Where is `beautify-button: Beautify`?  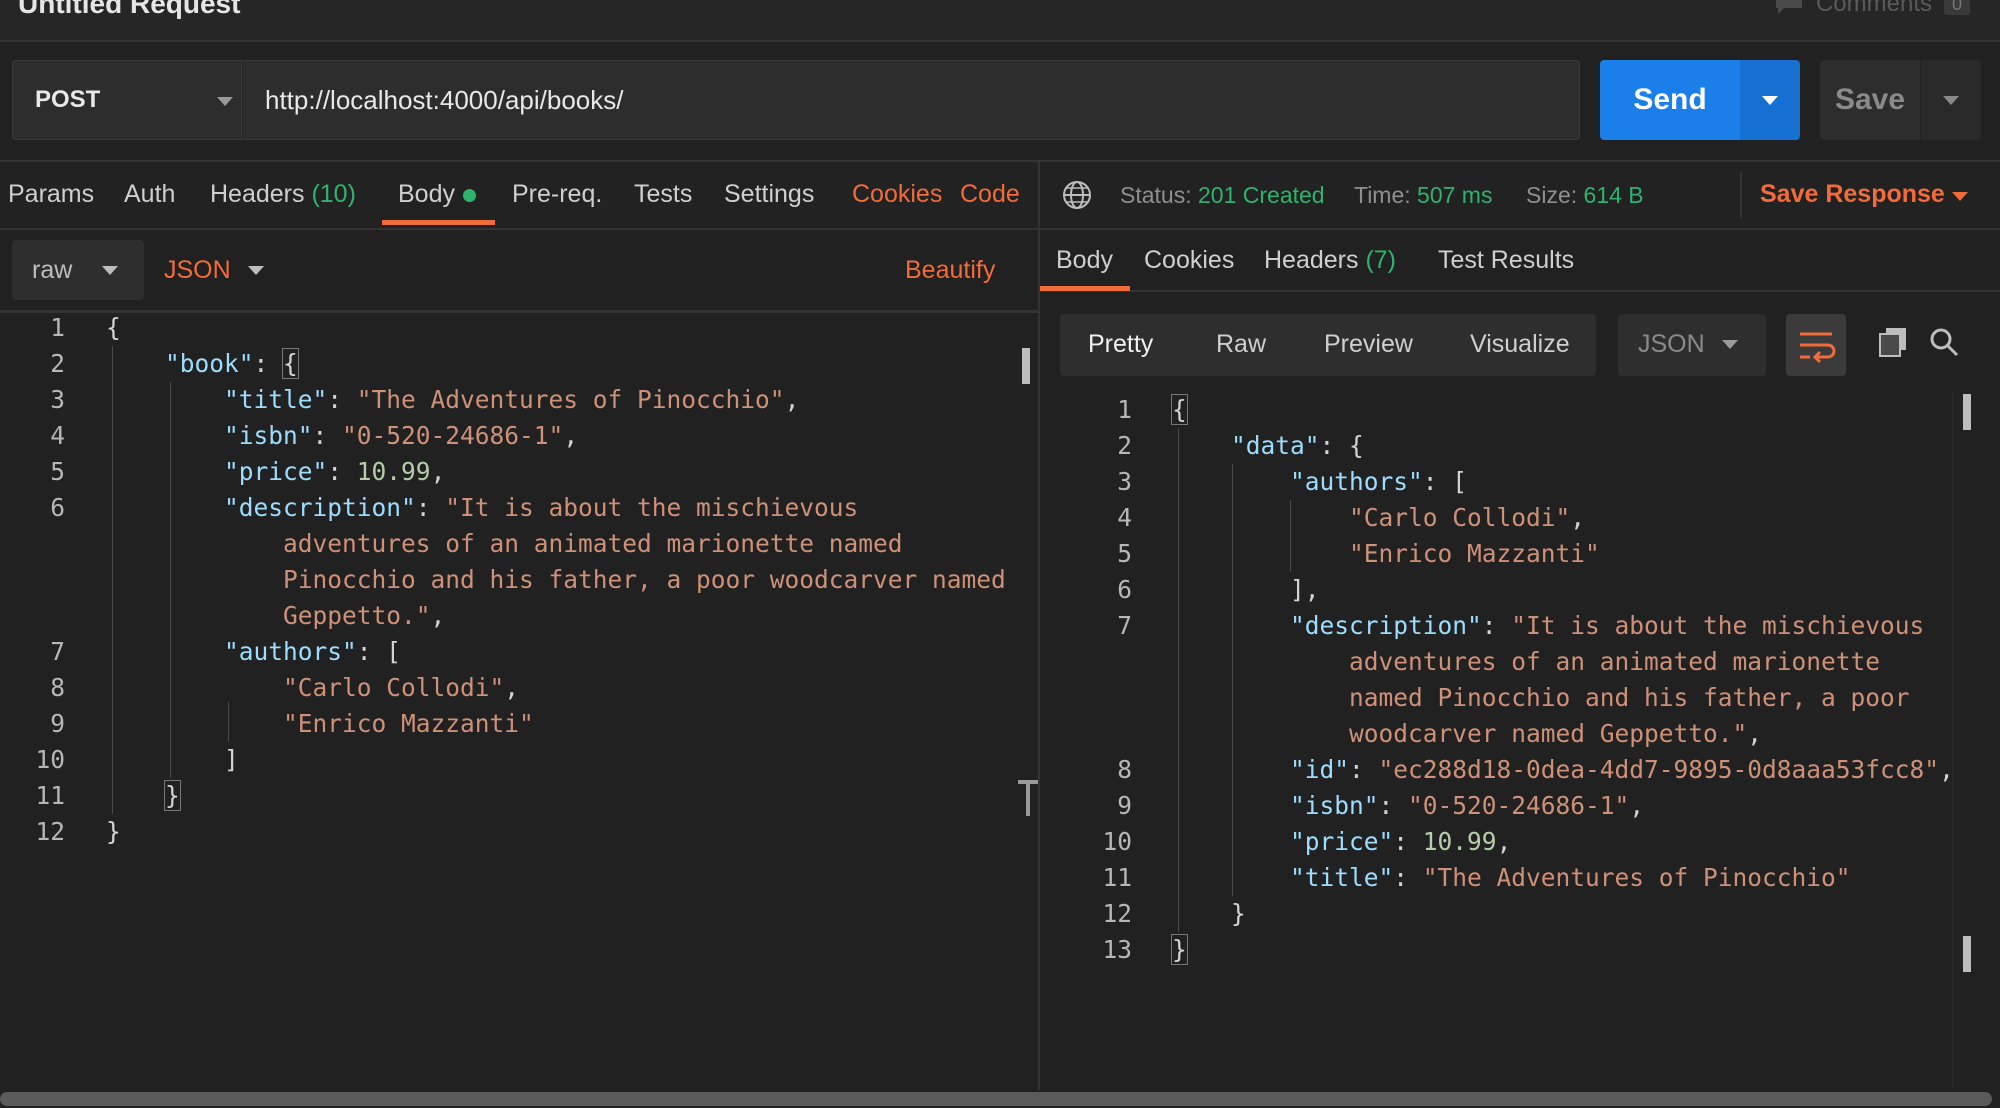 beautify-button: Beautify is located at coordinates (950, 270).